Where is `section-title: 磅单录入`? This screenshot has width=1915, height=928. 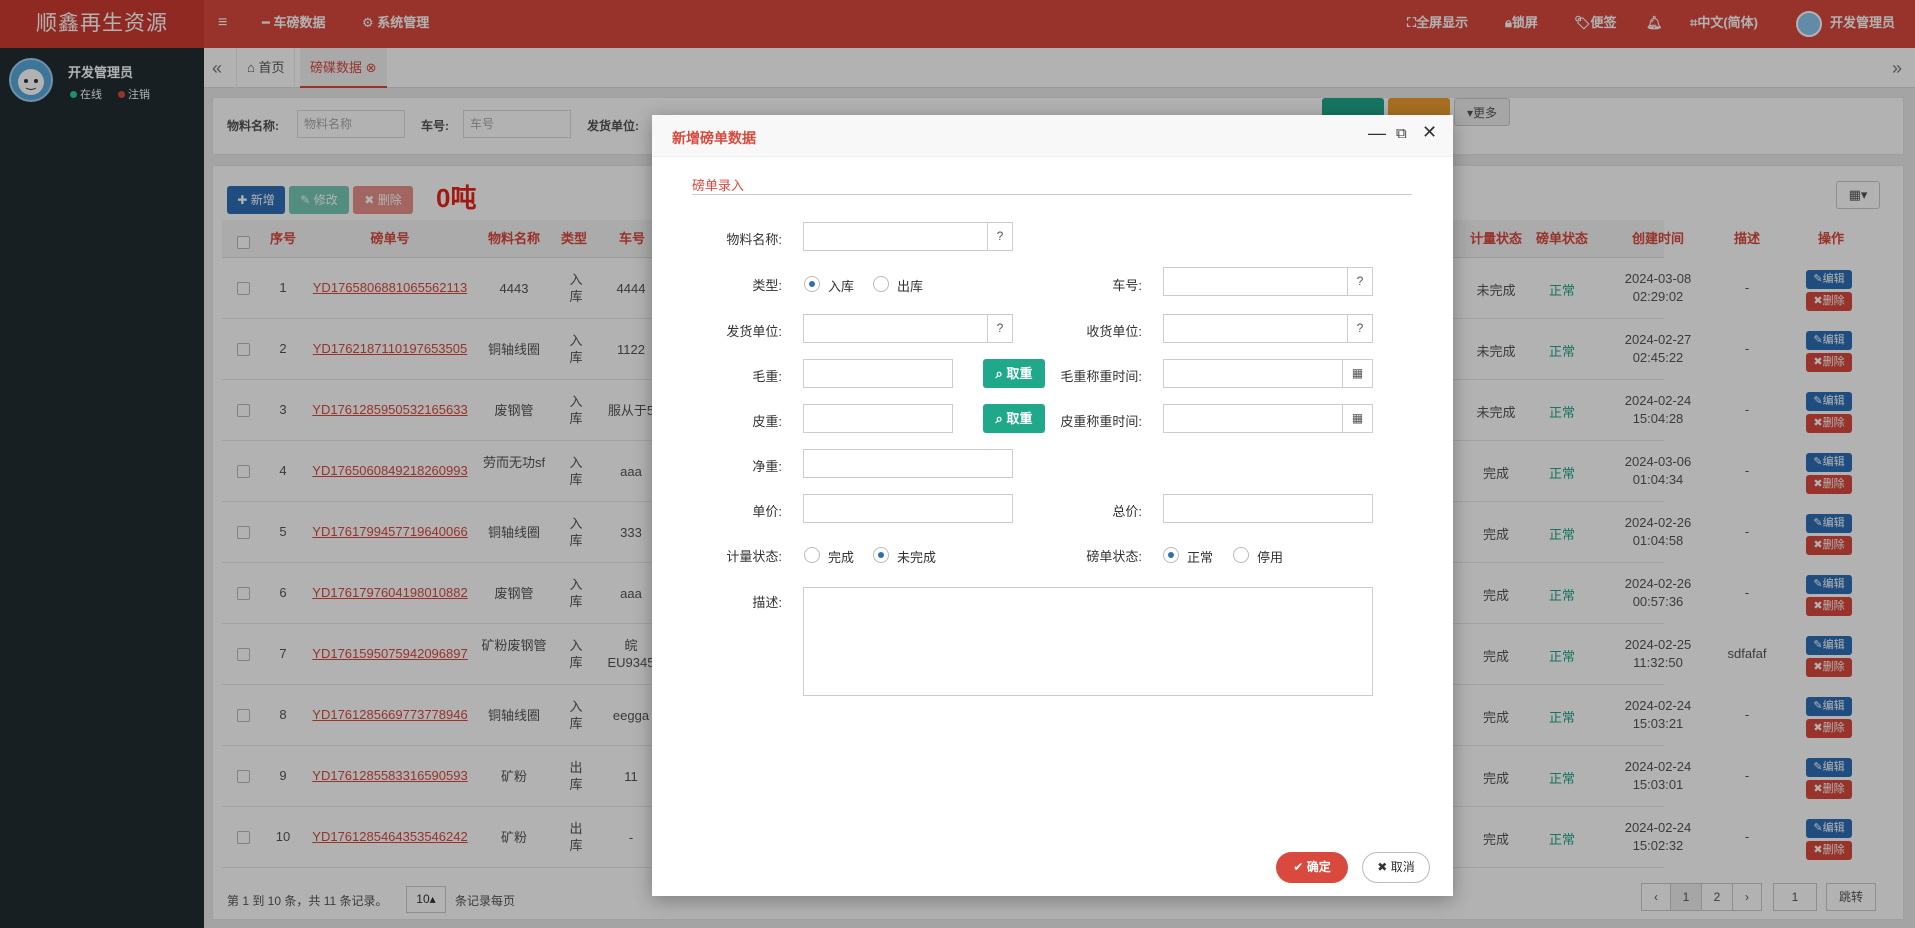
section-title: 磅单录入 is located at coordinates (718, 185).